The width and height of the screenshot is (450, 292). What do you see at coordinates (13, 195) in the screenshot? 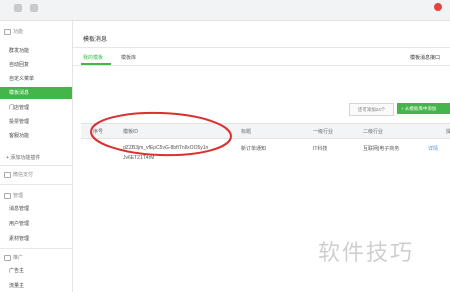
I see `sidebar-section-manage: 管理` at bounding box center [13, 195].